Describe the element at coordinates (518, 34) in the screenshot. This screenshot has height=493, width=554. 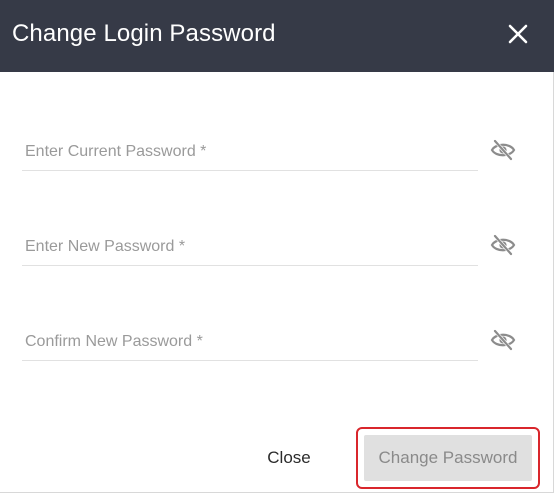
I see `close-icon` at that location.